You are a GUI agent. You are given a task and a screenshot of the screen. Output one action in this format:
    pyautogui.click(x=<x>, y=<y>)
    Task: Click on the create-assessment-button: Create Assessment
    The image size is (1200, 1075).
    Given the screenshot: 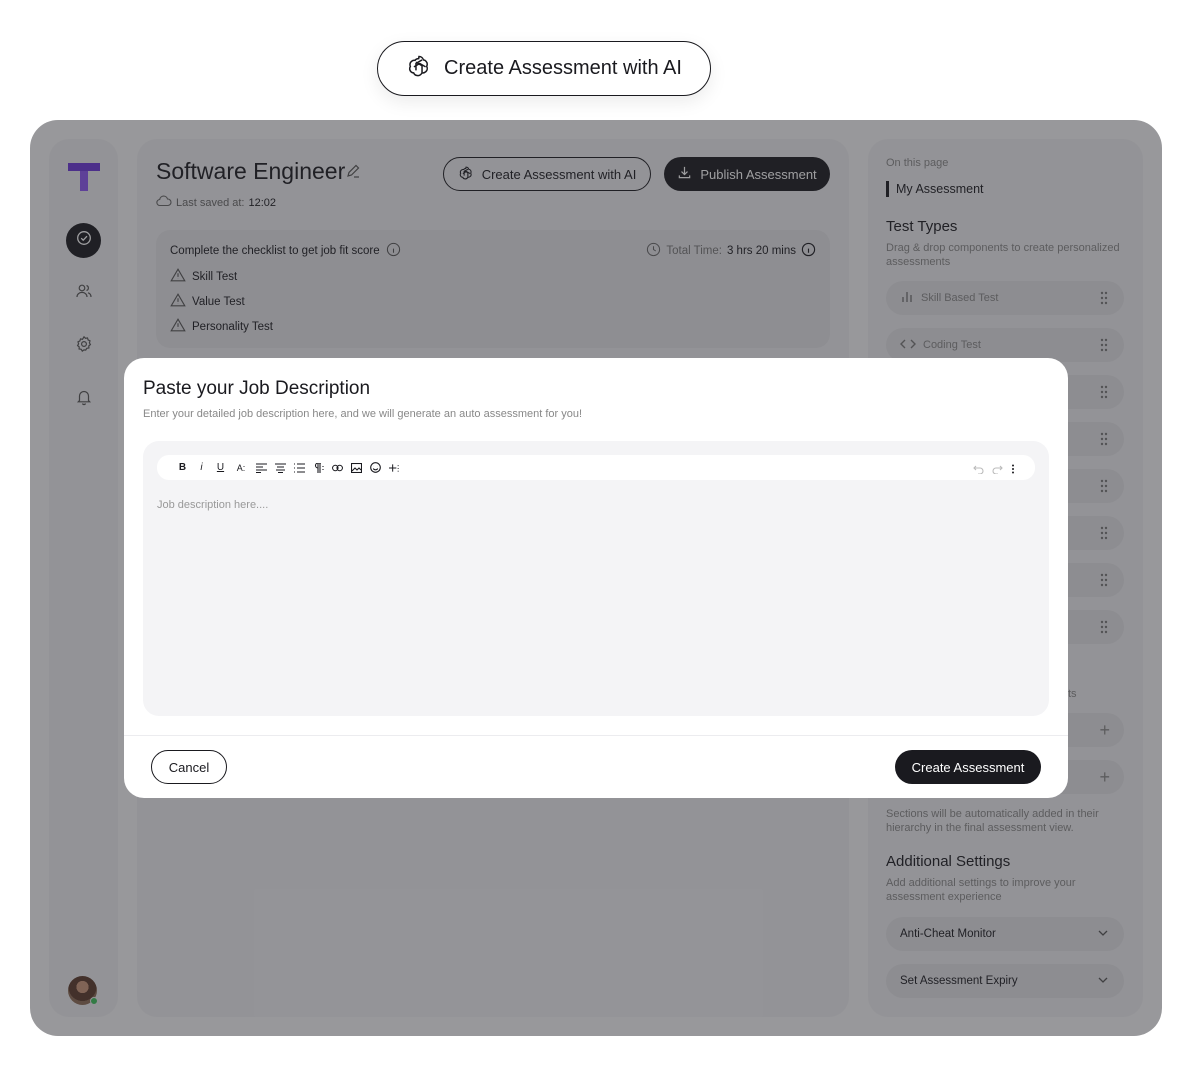 What is the action you would take?
    pyautogui.click(x=968, y=767)
    